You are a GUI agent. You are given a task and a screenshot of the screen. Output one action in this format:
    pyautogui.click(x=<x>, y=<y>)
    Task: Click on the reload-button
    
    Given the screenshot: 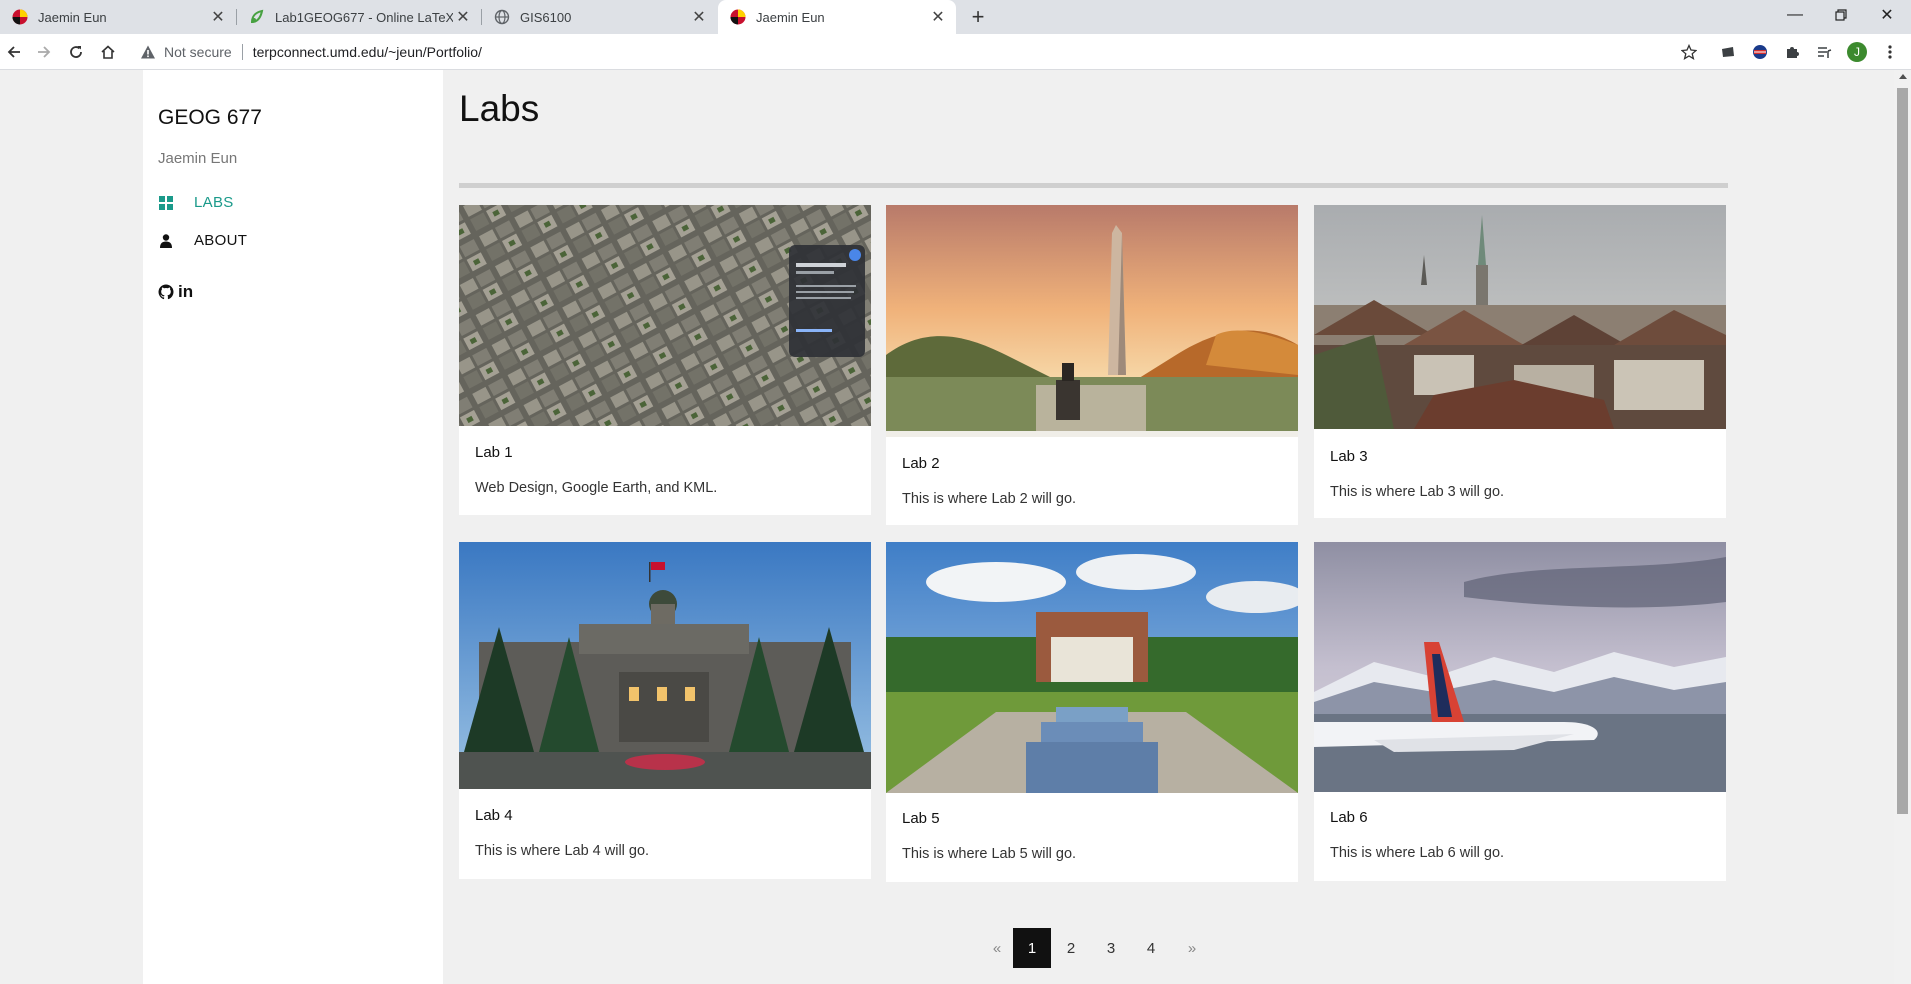 What is the action you would take?
    pyautogui.click(x=76, y=52)
    